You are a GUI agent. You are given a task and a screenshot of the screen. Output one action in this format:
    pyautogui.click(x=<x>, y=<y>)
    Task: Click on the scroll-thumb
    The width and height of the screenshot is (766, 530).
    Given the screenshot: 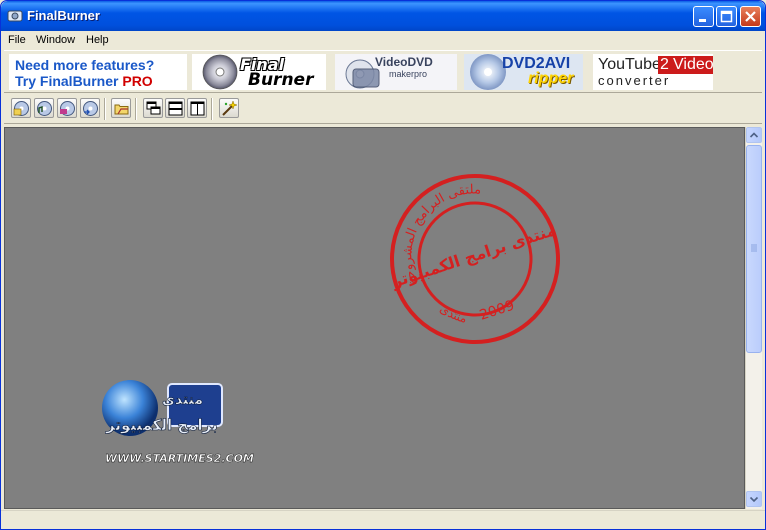 What is the action you would take?
    pyautogui.click(x=754, y=249)
    